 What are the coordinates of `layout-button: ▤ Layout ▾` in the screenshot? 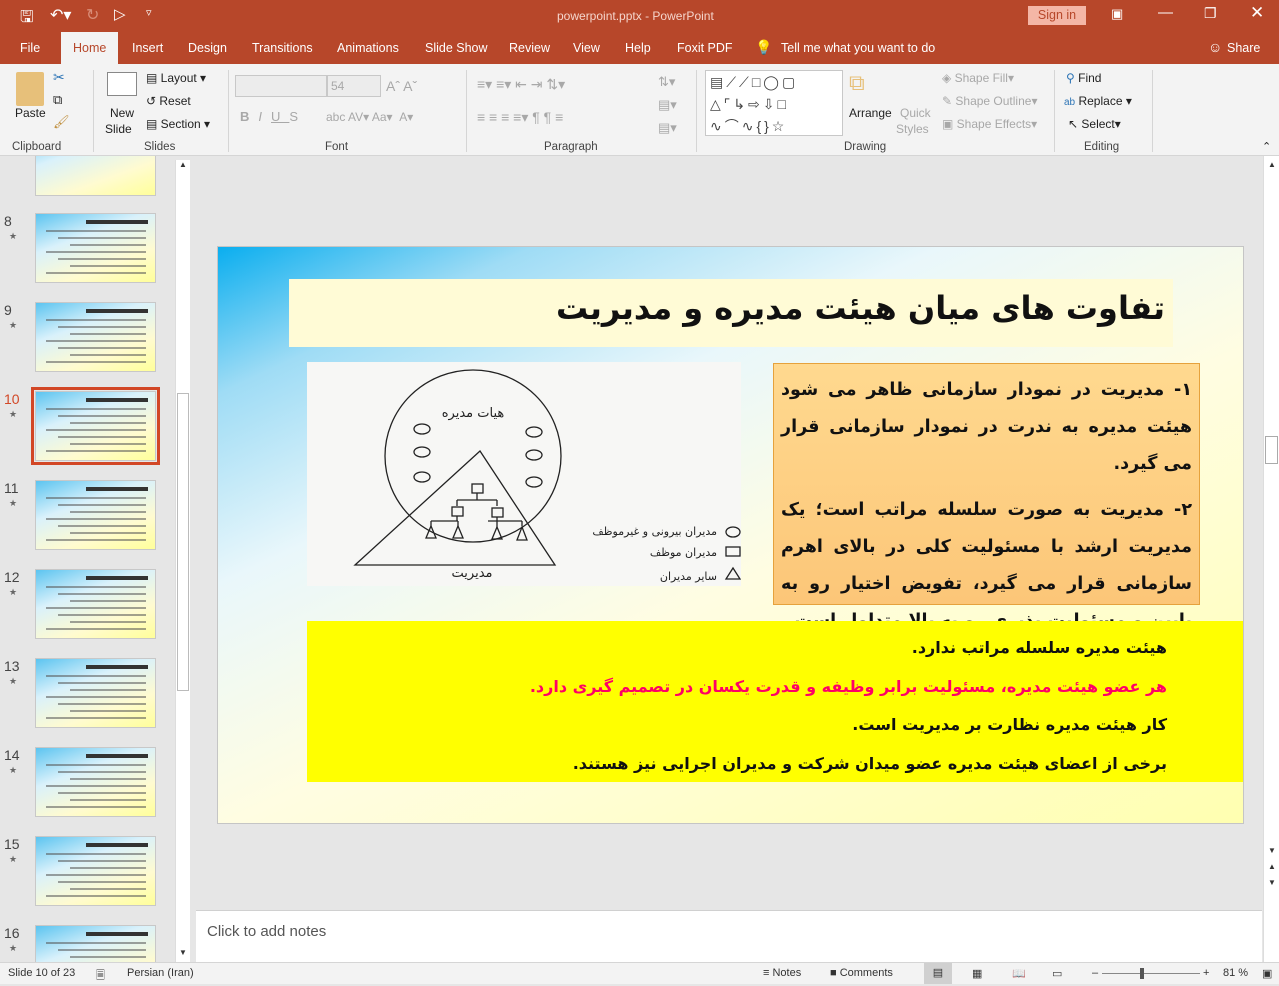 It's located at (176, 78).